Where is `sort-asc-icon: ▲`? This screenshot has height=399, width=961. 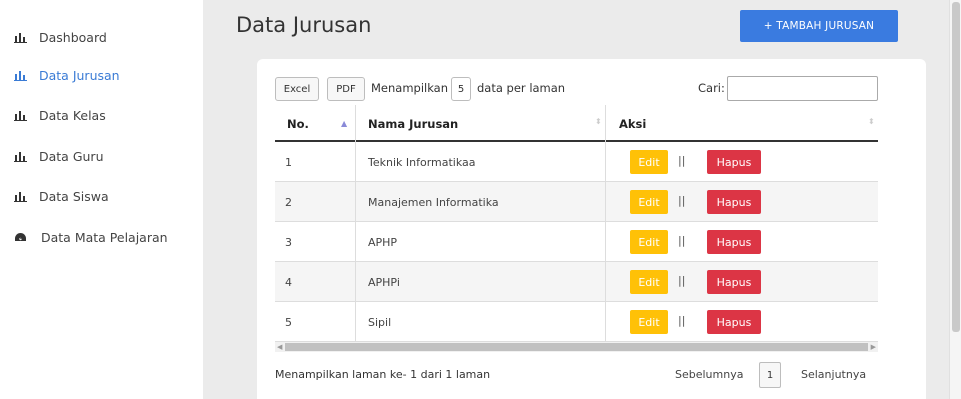 sort-asc-icon: ▲ is located at coordinates (344, 123).